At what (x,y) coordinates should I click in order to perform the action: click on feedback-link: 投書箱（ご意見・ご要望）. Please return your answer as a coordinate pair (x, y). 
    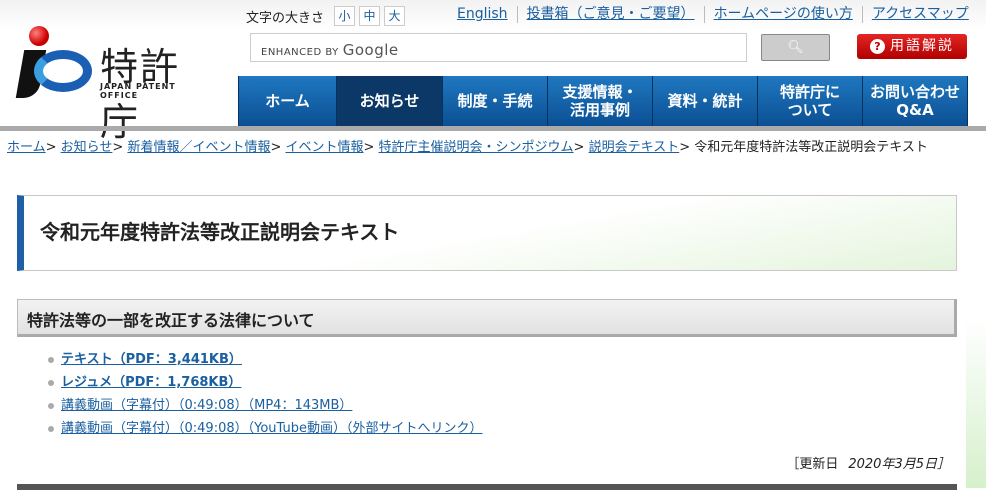
    Looking at the image, I should click on (610, 14).